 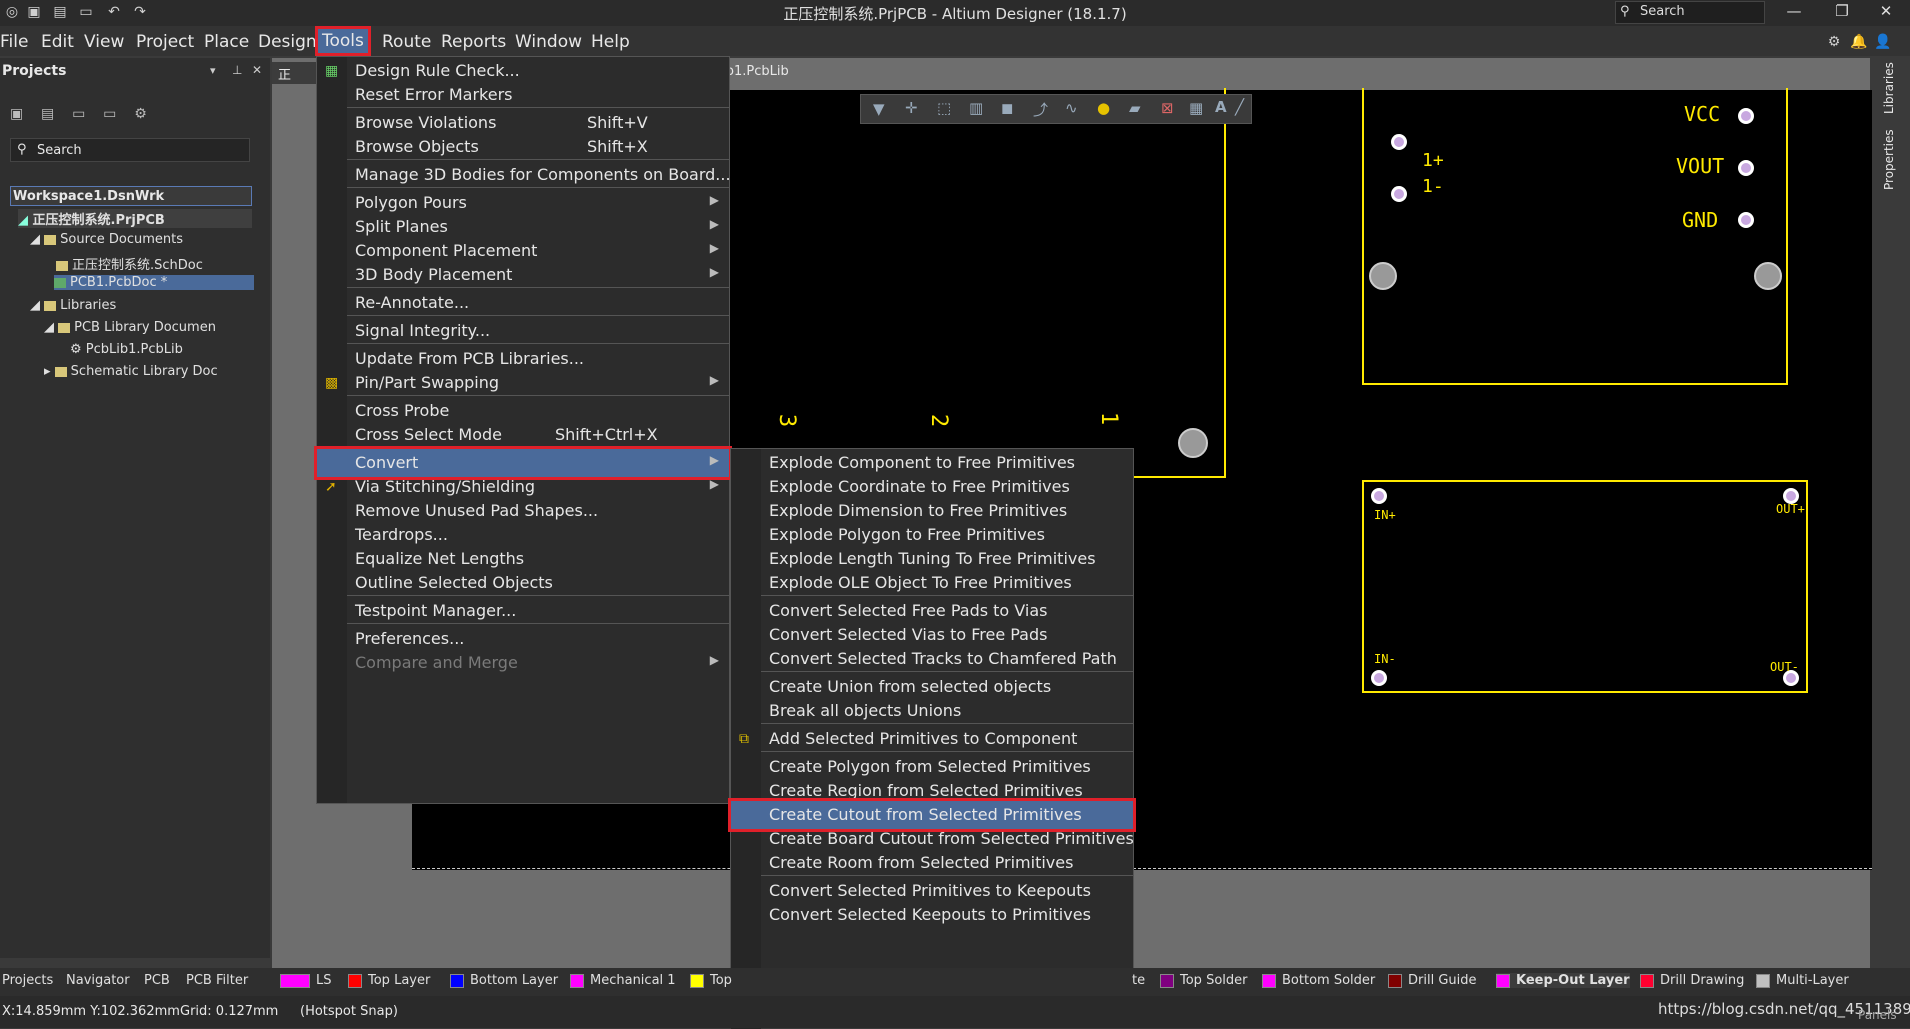 What do you see at coordinates (623, 980) in the screenshot?
I see `layer-tab-mechanical-1: Mechanical 1` at bounding box center [623, 980].